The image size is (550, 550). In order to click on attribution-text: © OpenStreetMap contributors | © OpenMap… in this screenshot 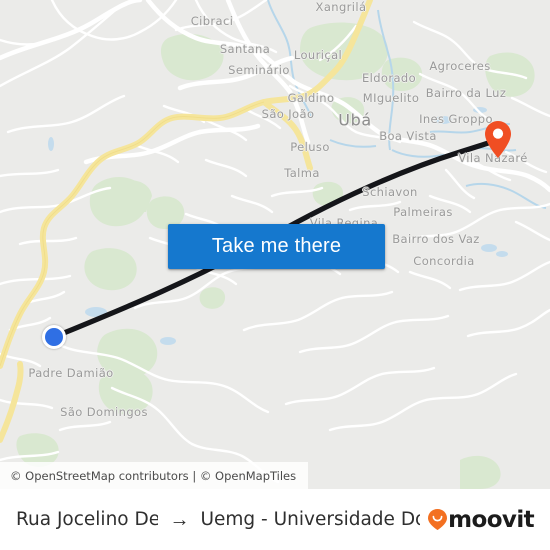, I will do `click(153, 475)`.